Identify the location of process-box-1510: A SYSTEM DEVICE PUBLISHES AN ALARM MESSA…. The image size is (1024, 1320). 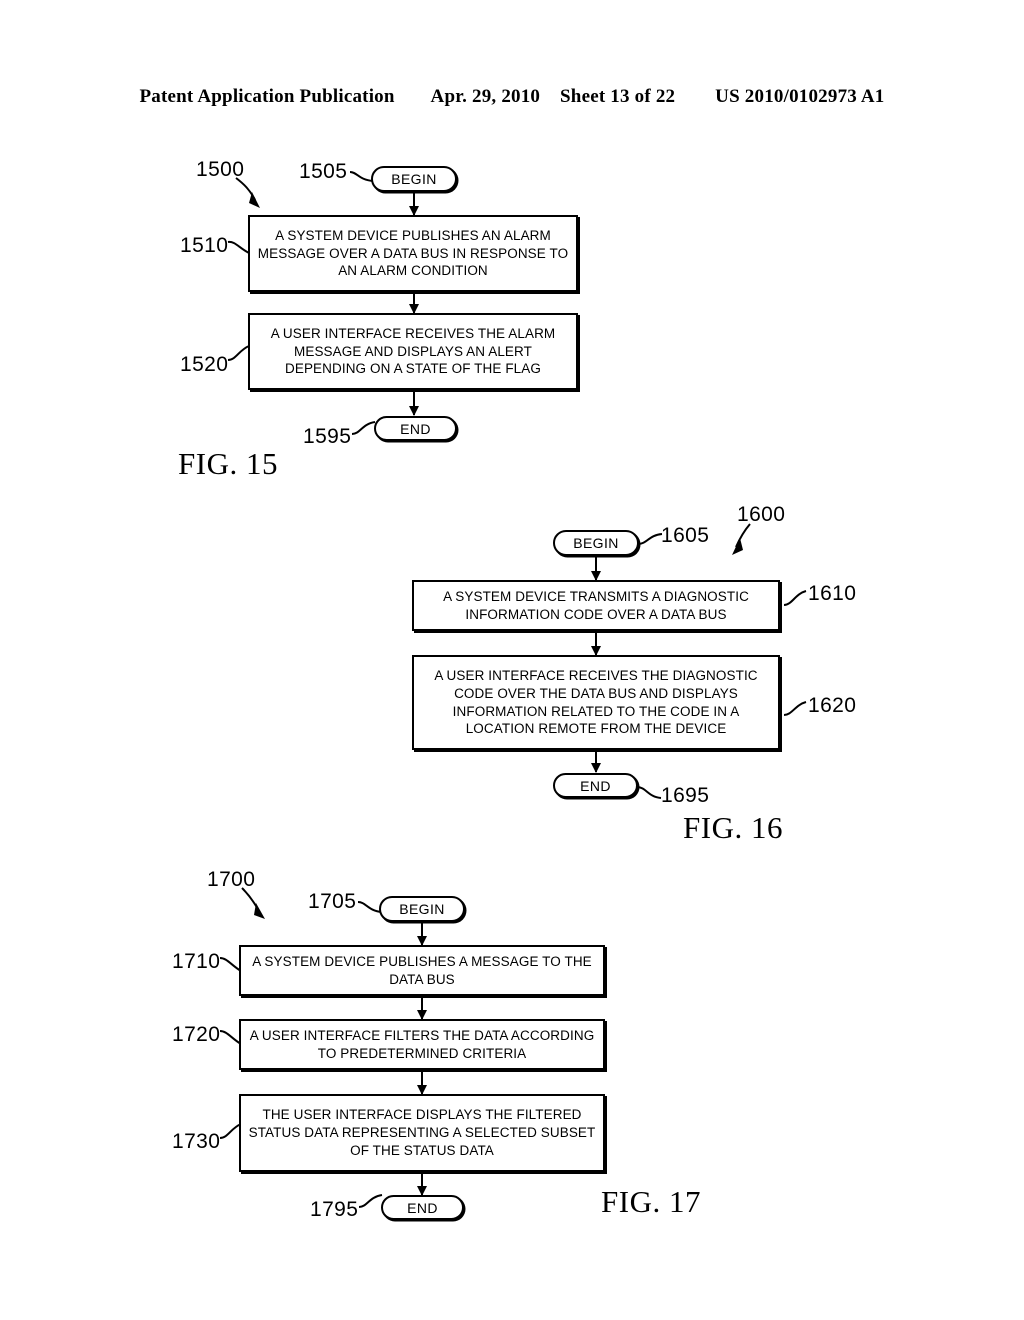
(413, 253).